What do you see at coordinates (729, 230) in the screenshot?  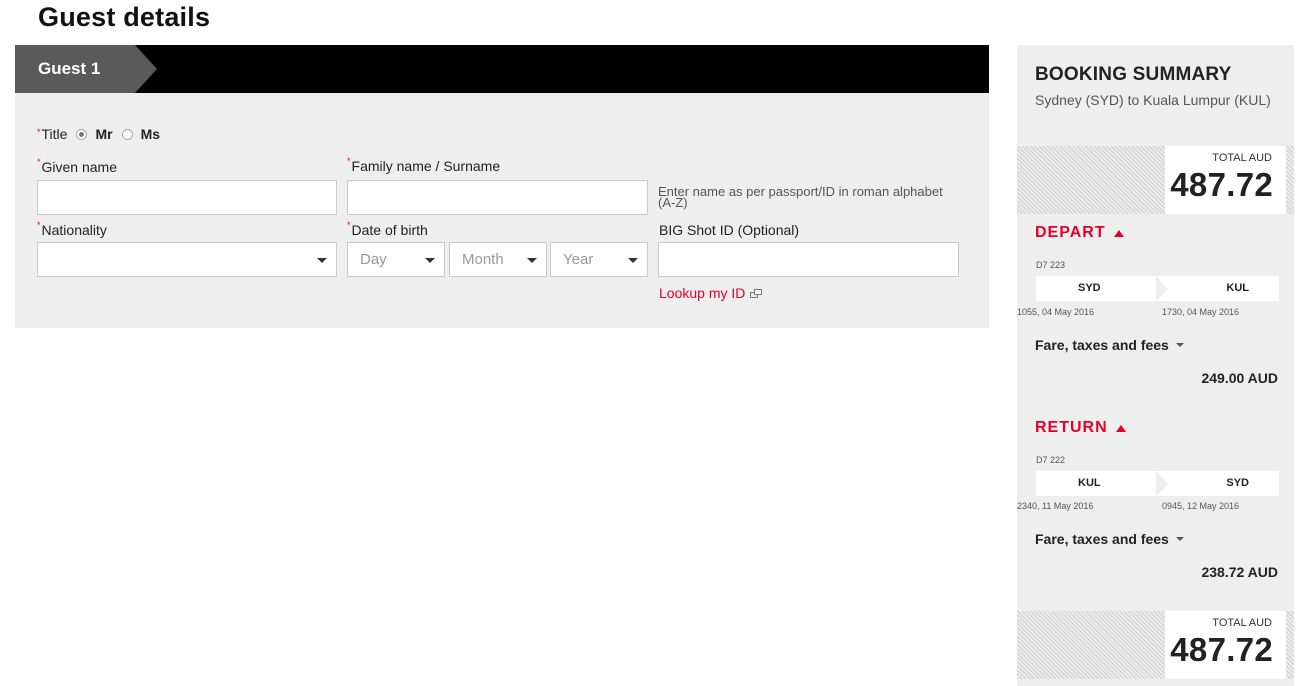 I see `bigshot-label: BIG Shot ID (Optional)` at bounding box center [729, 230].